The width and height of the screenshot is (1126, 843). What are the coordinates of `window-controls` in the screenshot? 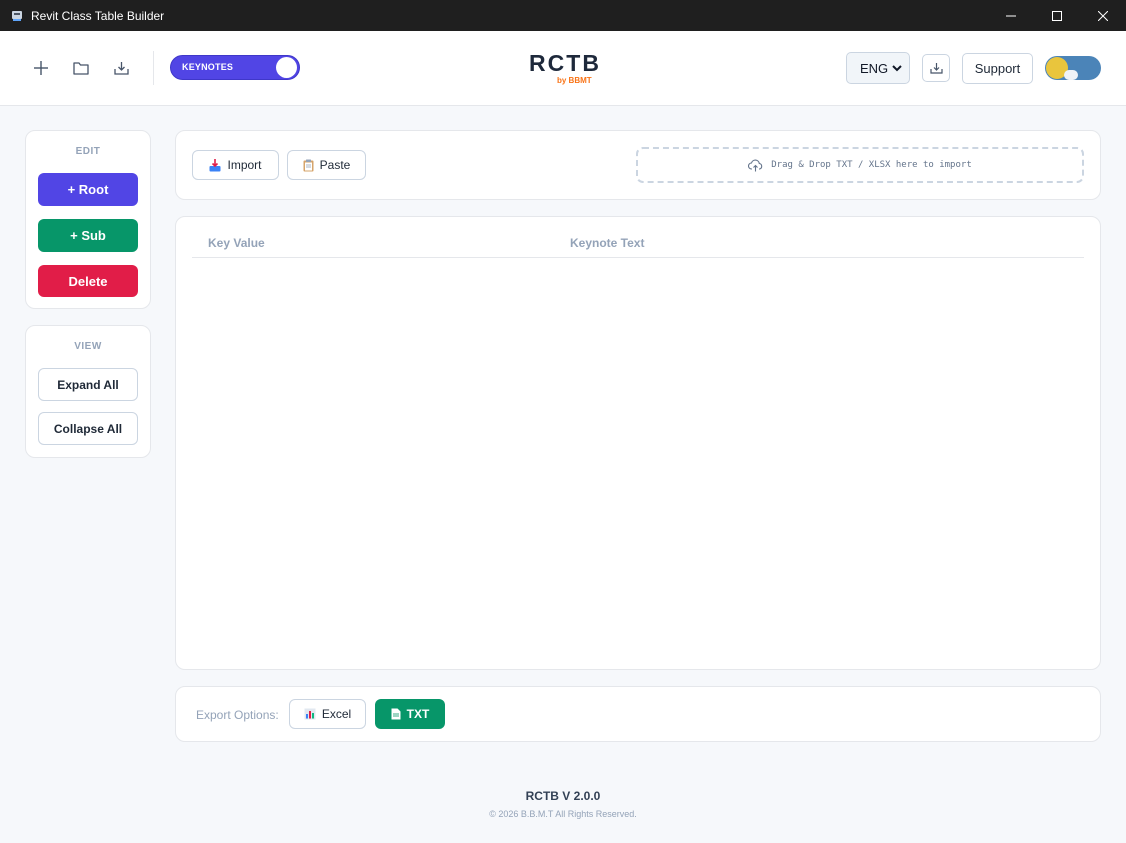 It's located at (1057, 15).